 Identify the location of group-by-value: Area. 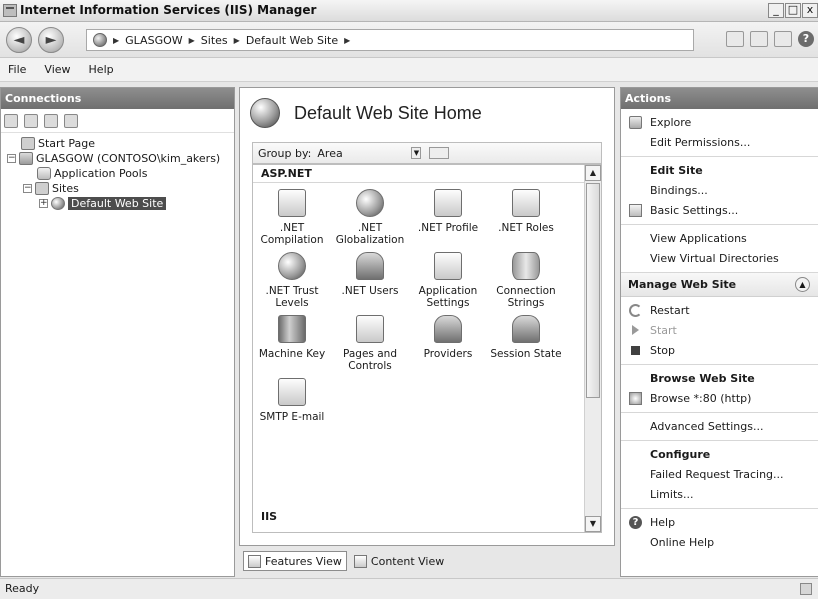
(330, 153).